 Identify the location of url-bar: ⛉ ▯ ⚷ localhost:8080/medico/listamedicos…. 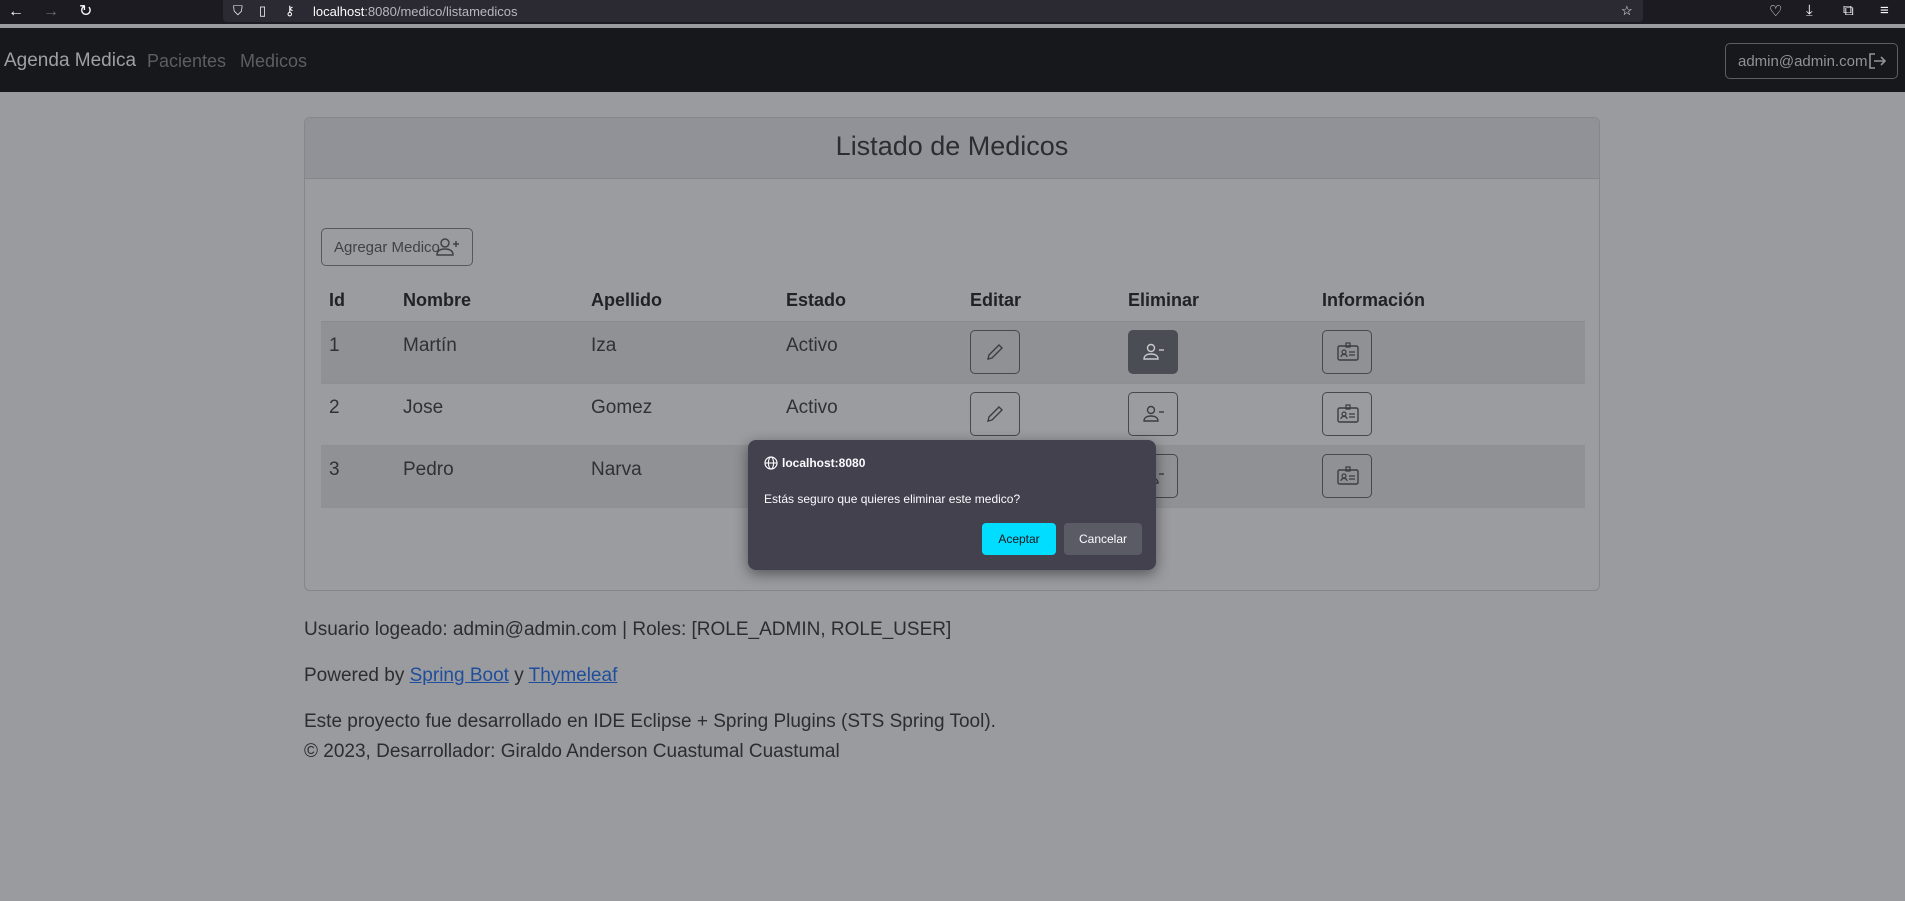
(933, 11).